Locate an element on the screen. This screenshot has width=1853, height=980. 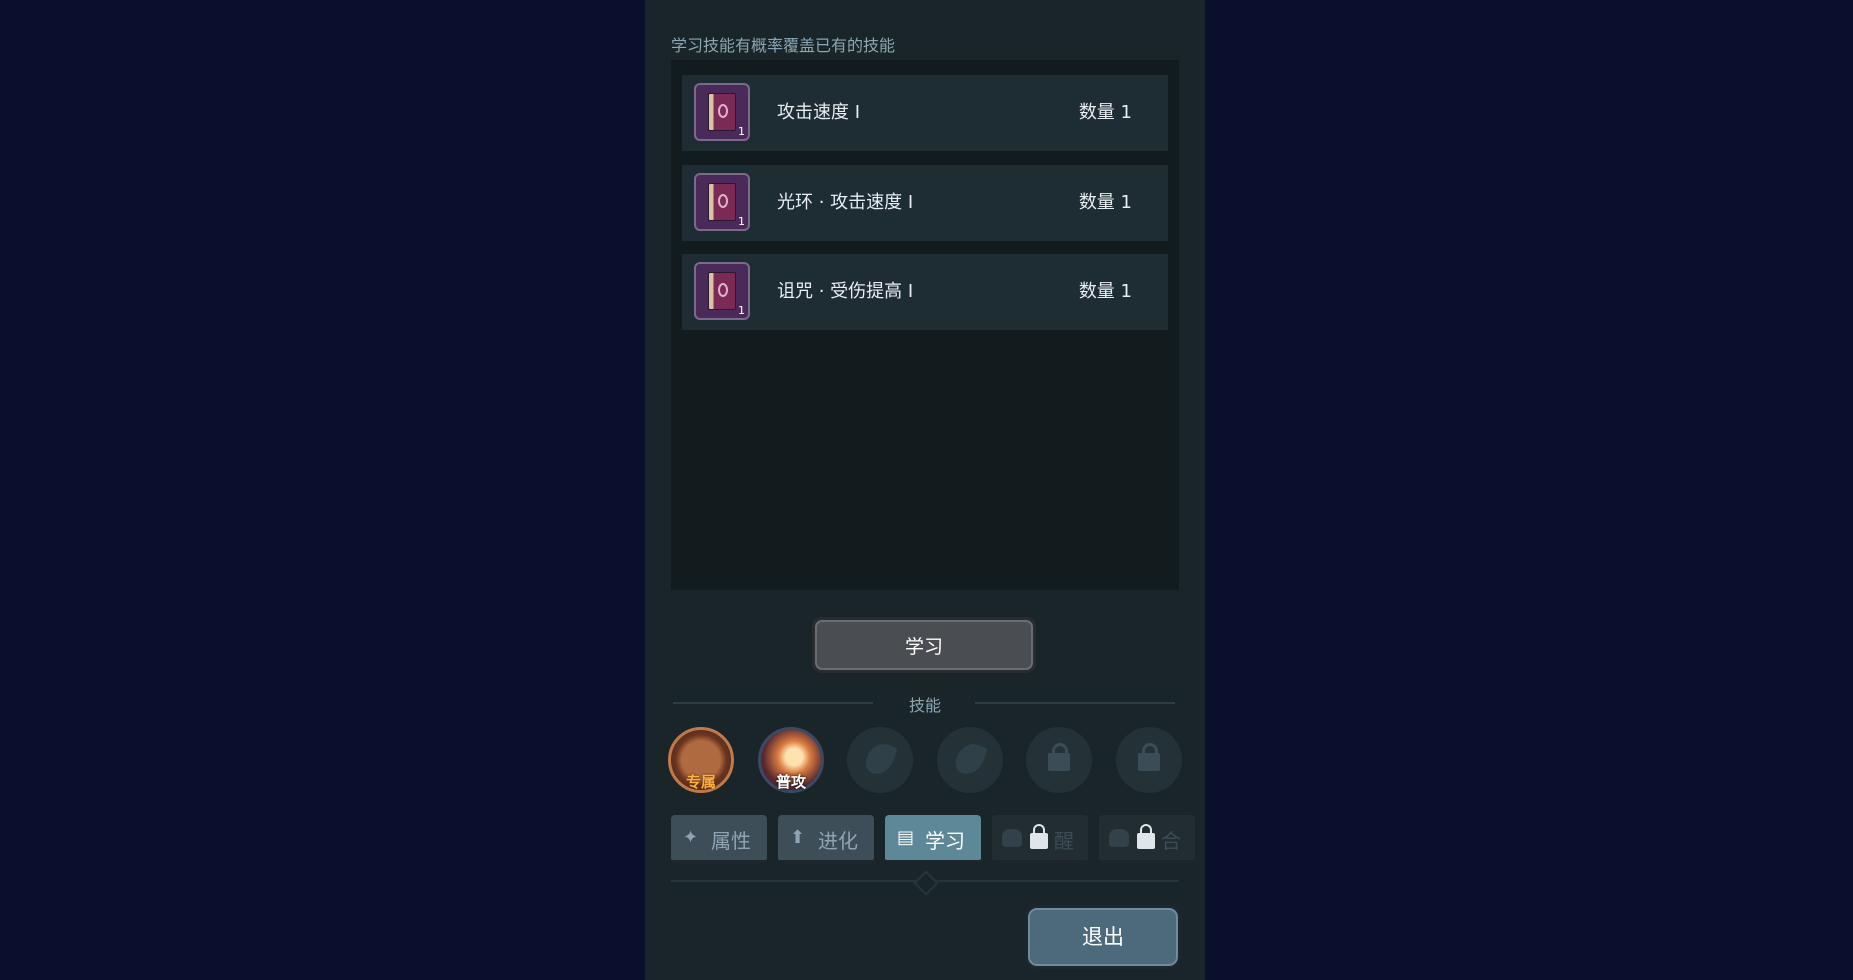
skill-book-row: 1 光环 · 攻击速度 Ⅰ 数量 1 is located at coordinates (925, 203).